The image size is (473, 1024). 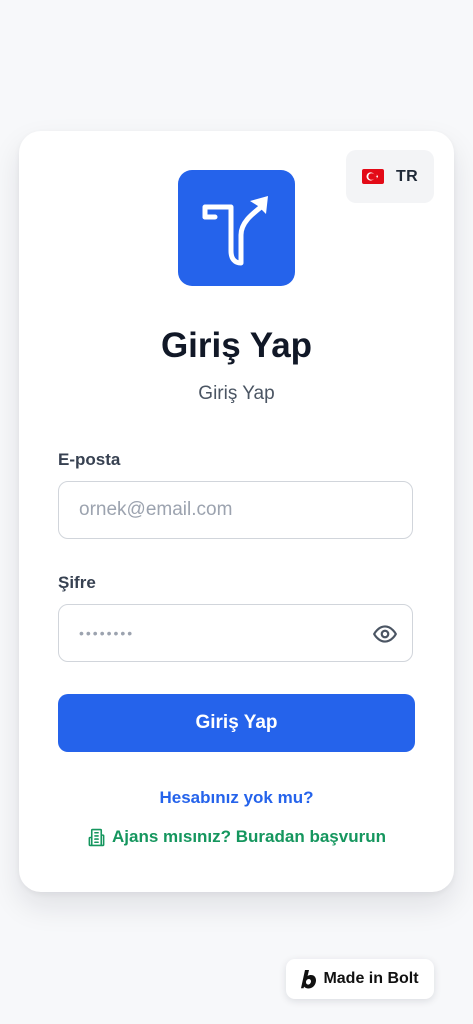 What do you see at coordinates (407, 176) in the screenshot?
I see `language-code: TR` at bounding box center [407, 176].